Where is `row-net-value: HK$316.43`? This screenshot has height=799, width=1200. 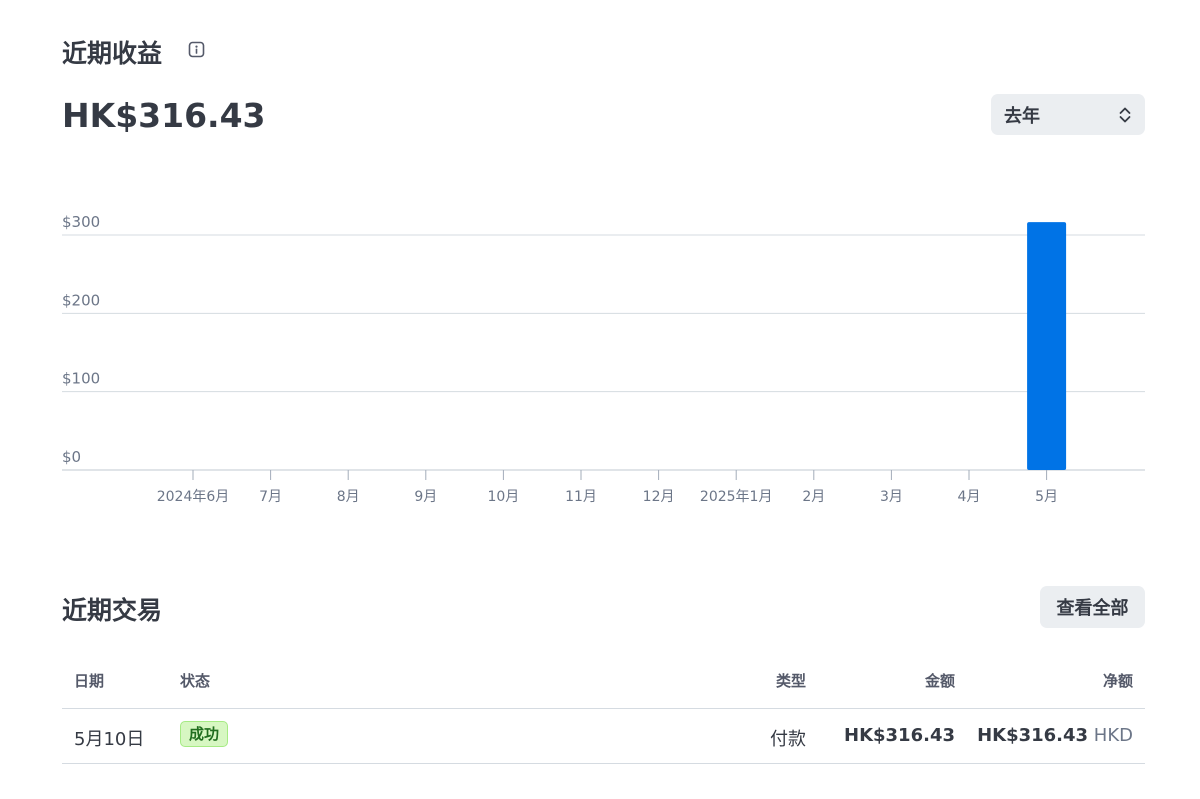
row-net-value: HK$316.43 is located at coordinates (1033, 735).